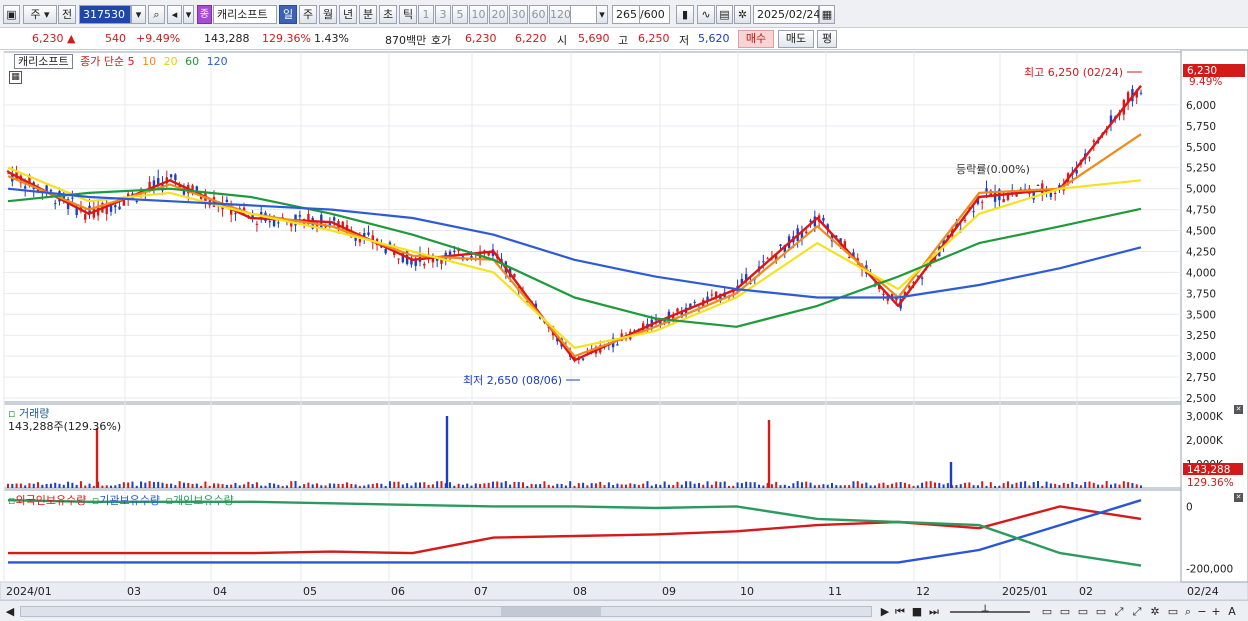 Image resolution: width=1248 pixels, height=621 pixels. I want to click on date-input: 2025/02/24, so click(786, 14).